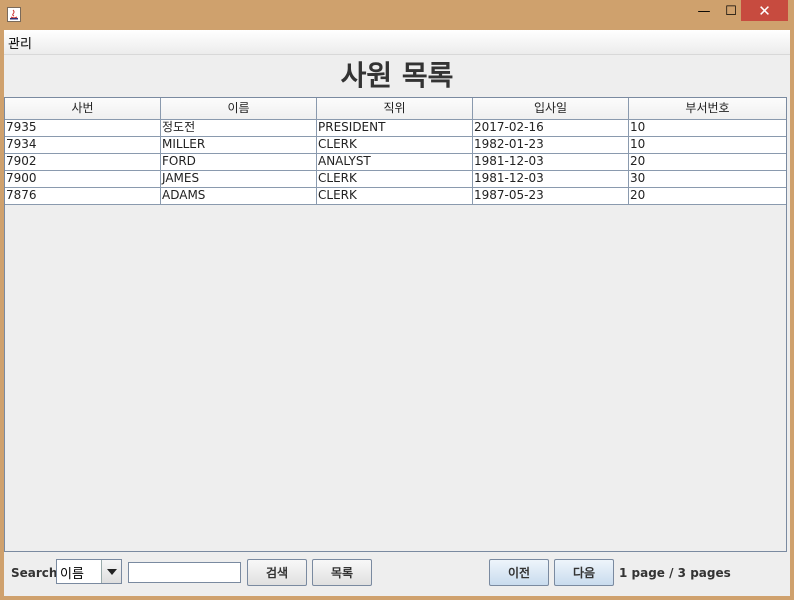 This screenshot has height=600, width=794. What do you see at coordinates (707, 179) in the screenshot?
I see `cell-deptno: 30` at bounding box center [707, 179].